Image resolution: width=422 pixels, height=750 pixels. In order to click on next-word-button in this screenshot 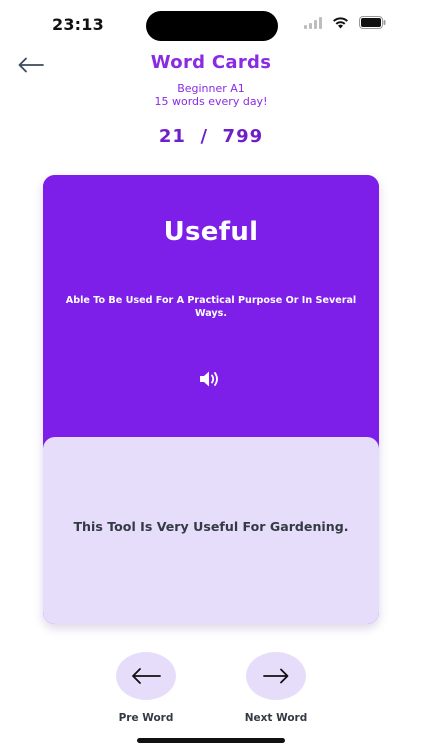, I will do `click(276, 676)`.